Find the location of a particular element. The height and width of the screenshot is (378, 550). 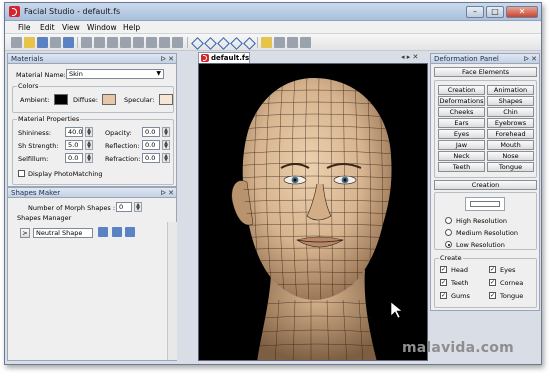

sh-strength-input: 5.0 is located at coordinates (74, 145).